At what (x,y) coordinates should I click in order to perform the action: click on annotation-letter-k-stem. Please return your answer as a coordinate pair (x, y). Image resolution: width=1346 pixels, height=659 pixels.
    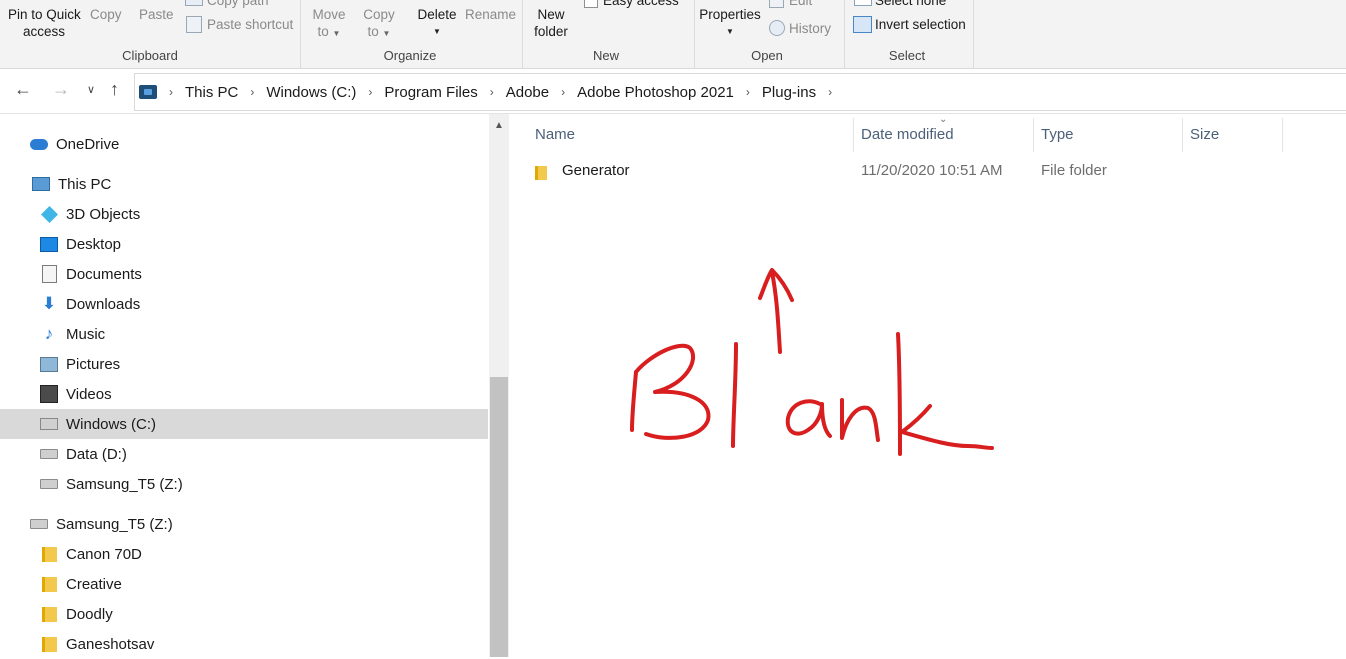
    Looking at the image, I should click on (899, 394).